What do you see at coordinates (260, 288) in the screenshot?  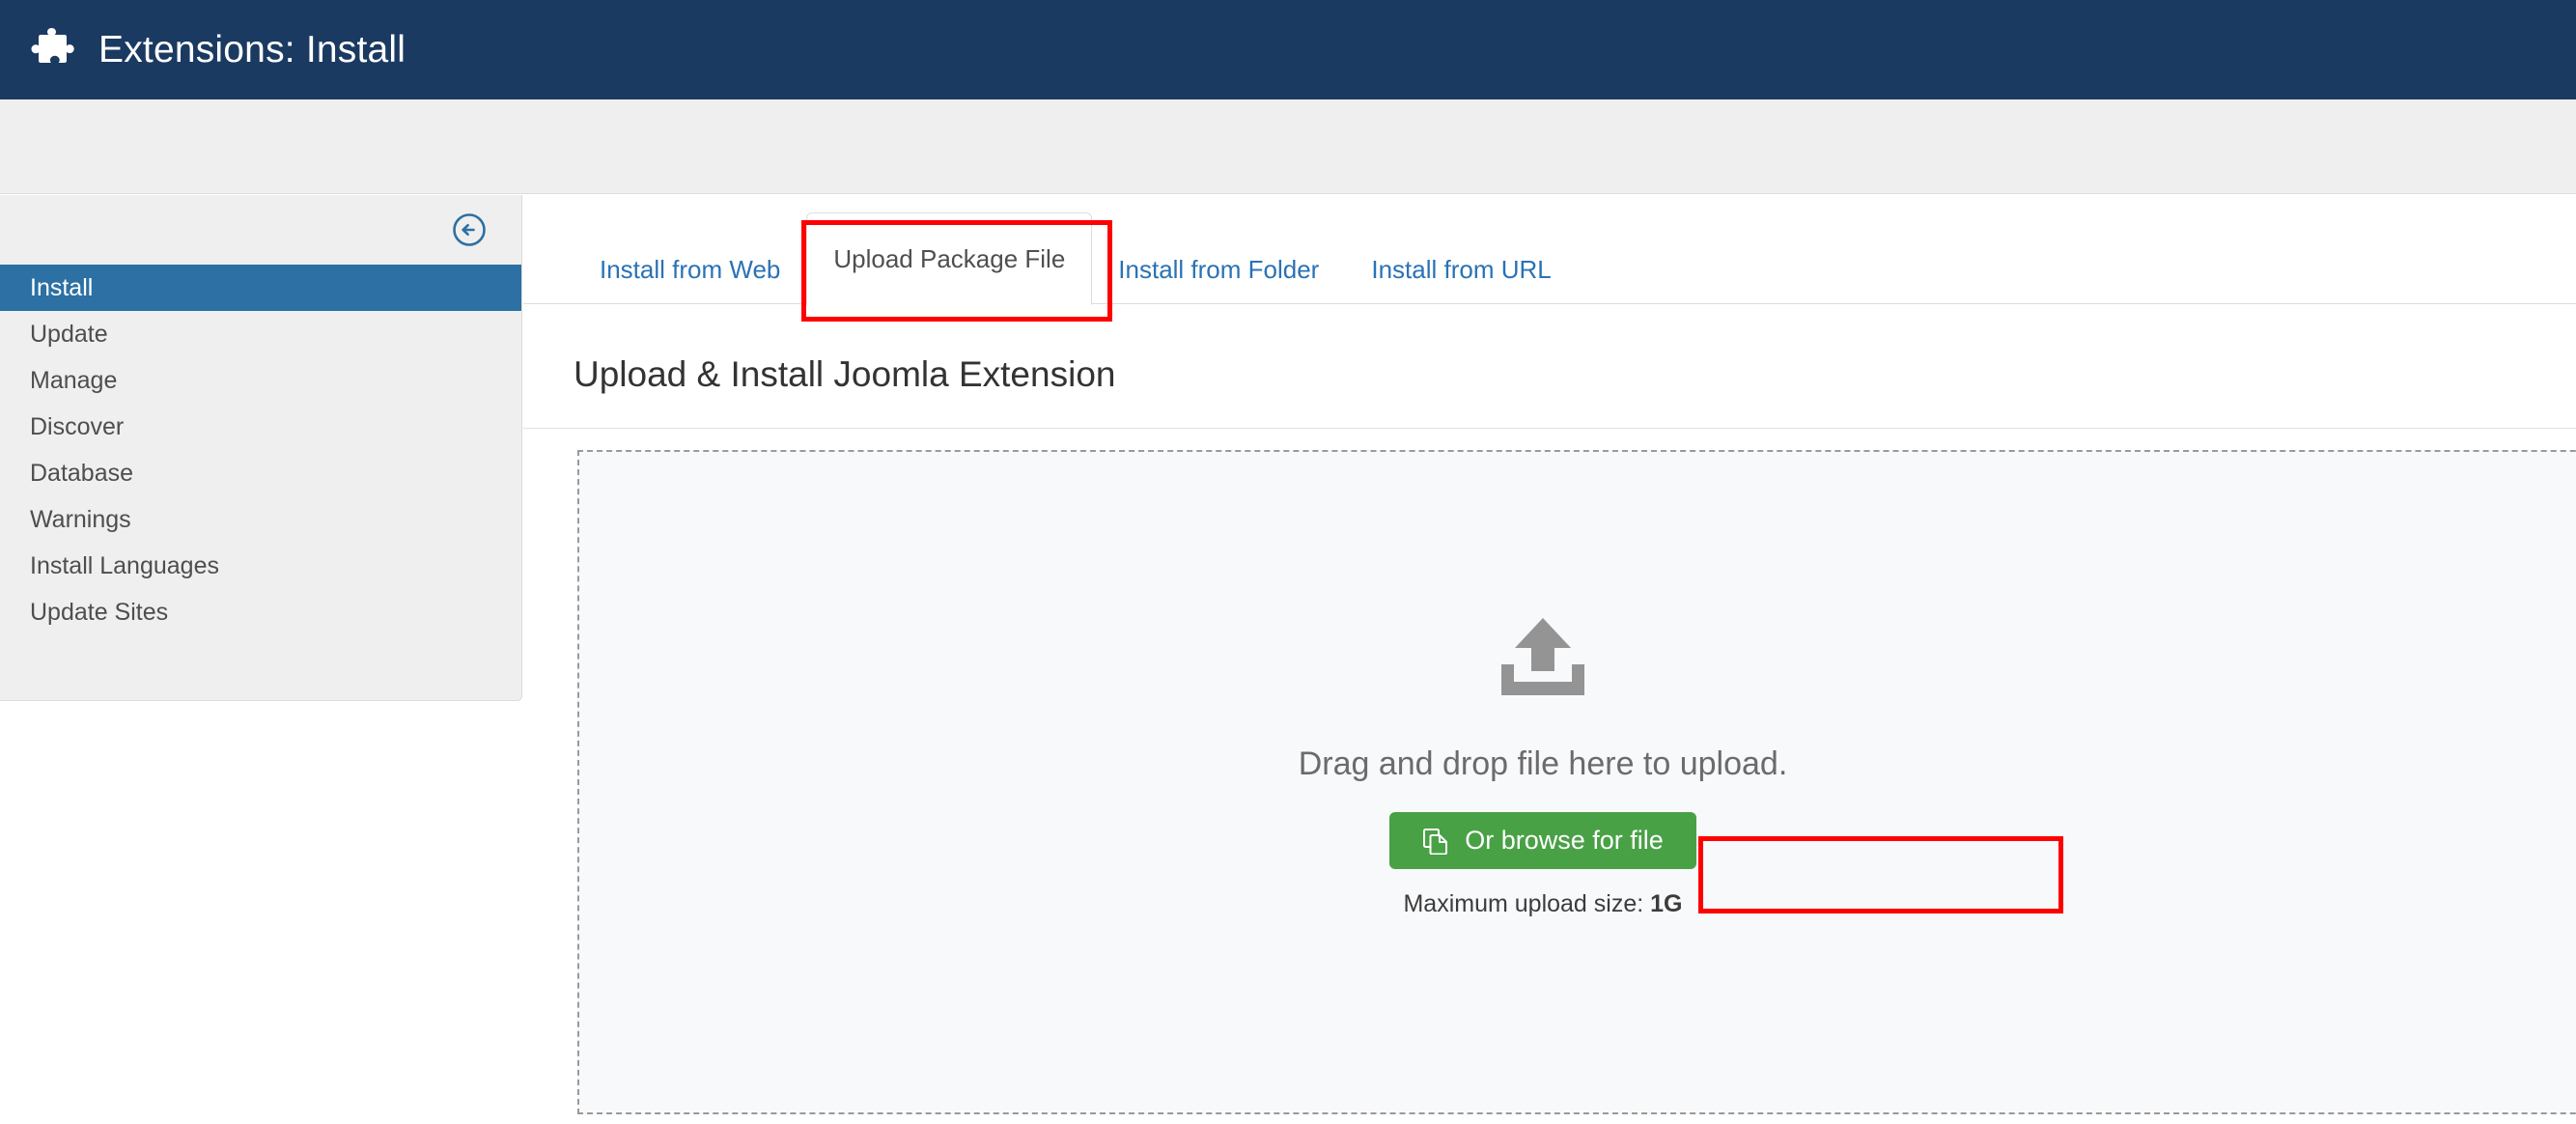 I see `sidebar-item-install: Install` at bounding box center [260, 288].